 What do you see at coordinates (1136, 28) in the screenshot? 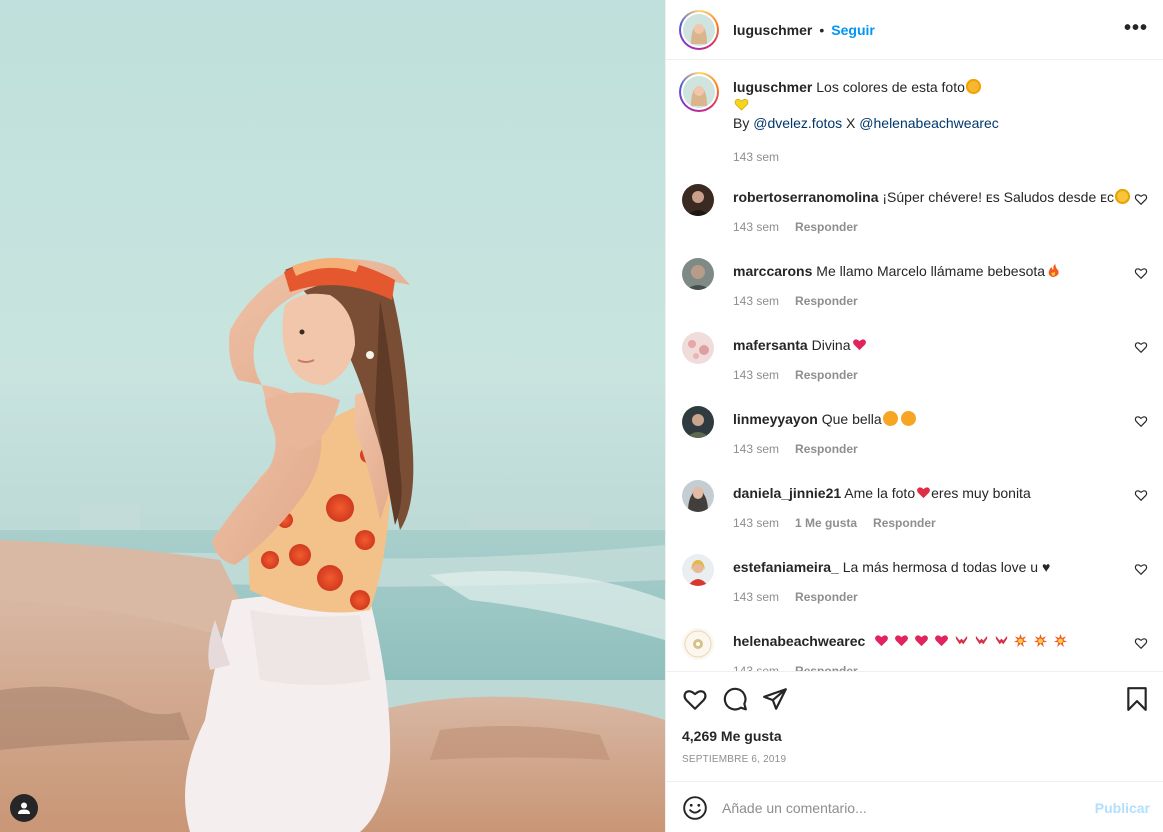
I see `more-options-icon: •••` at bounding box center [1136, 28].